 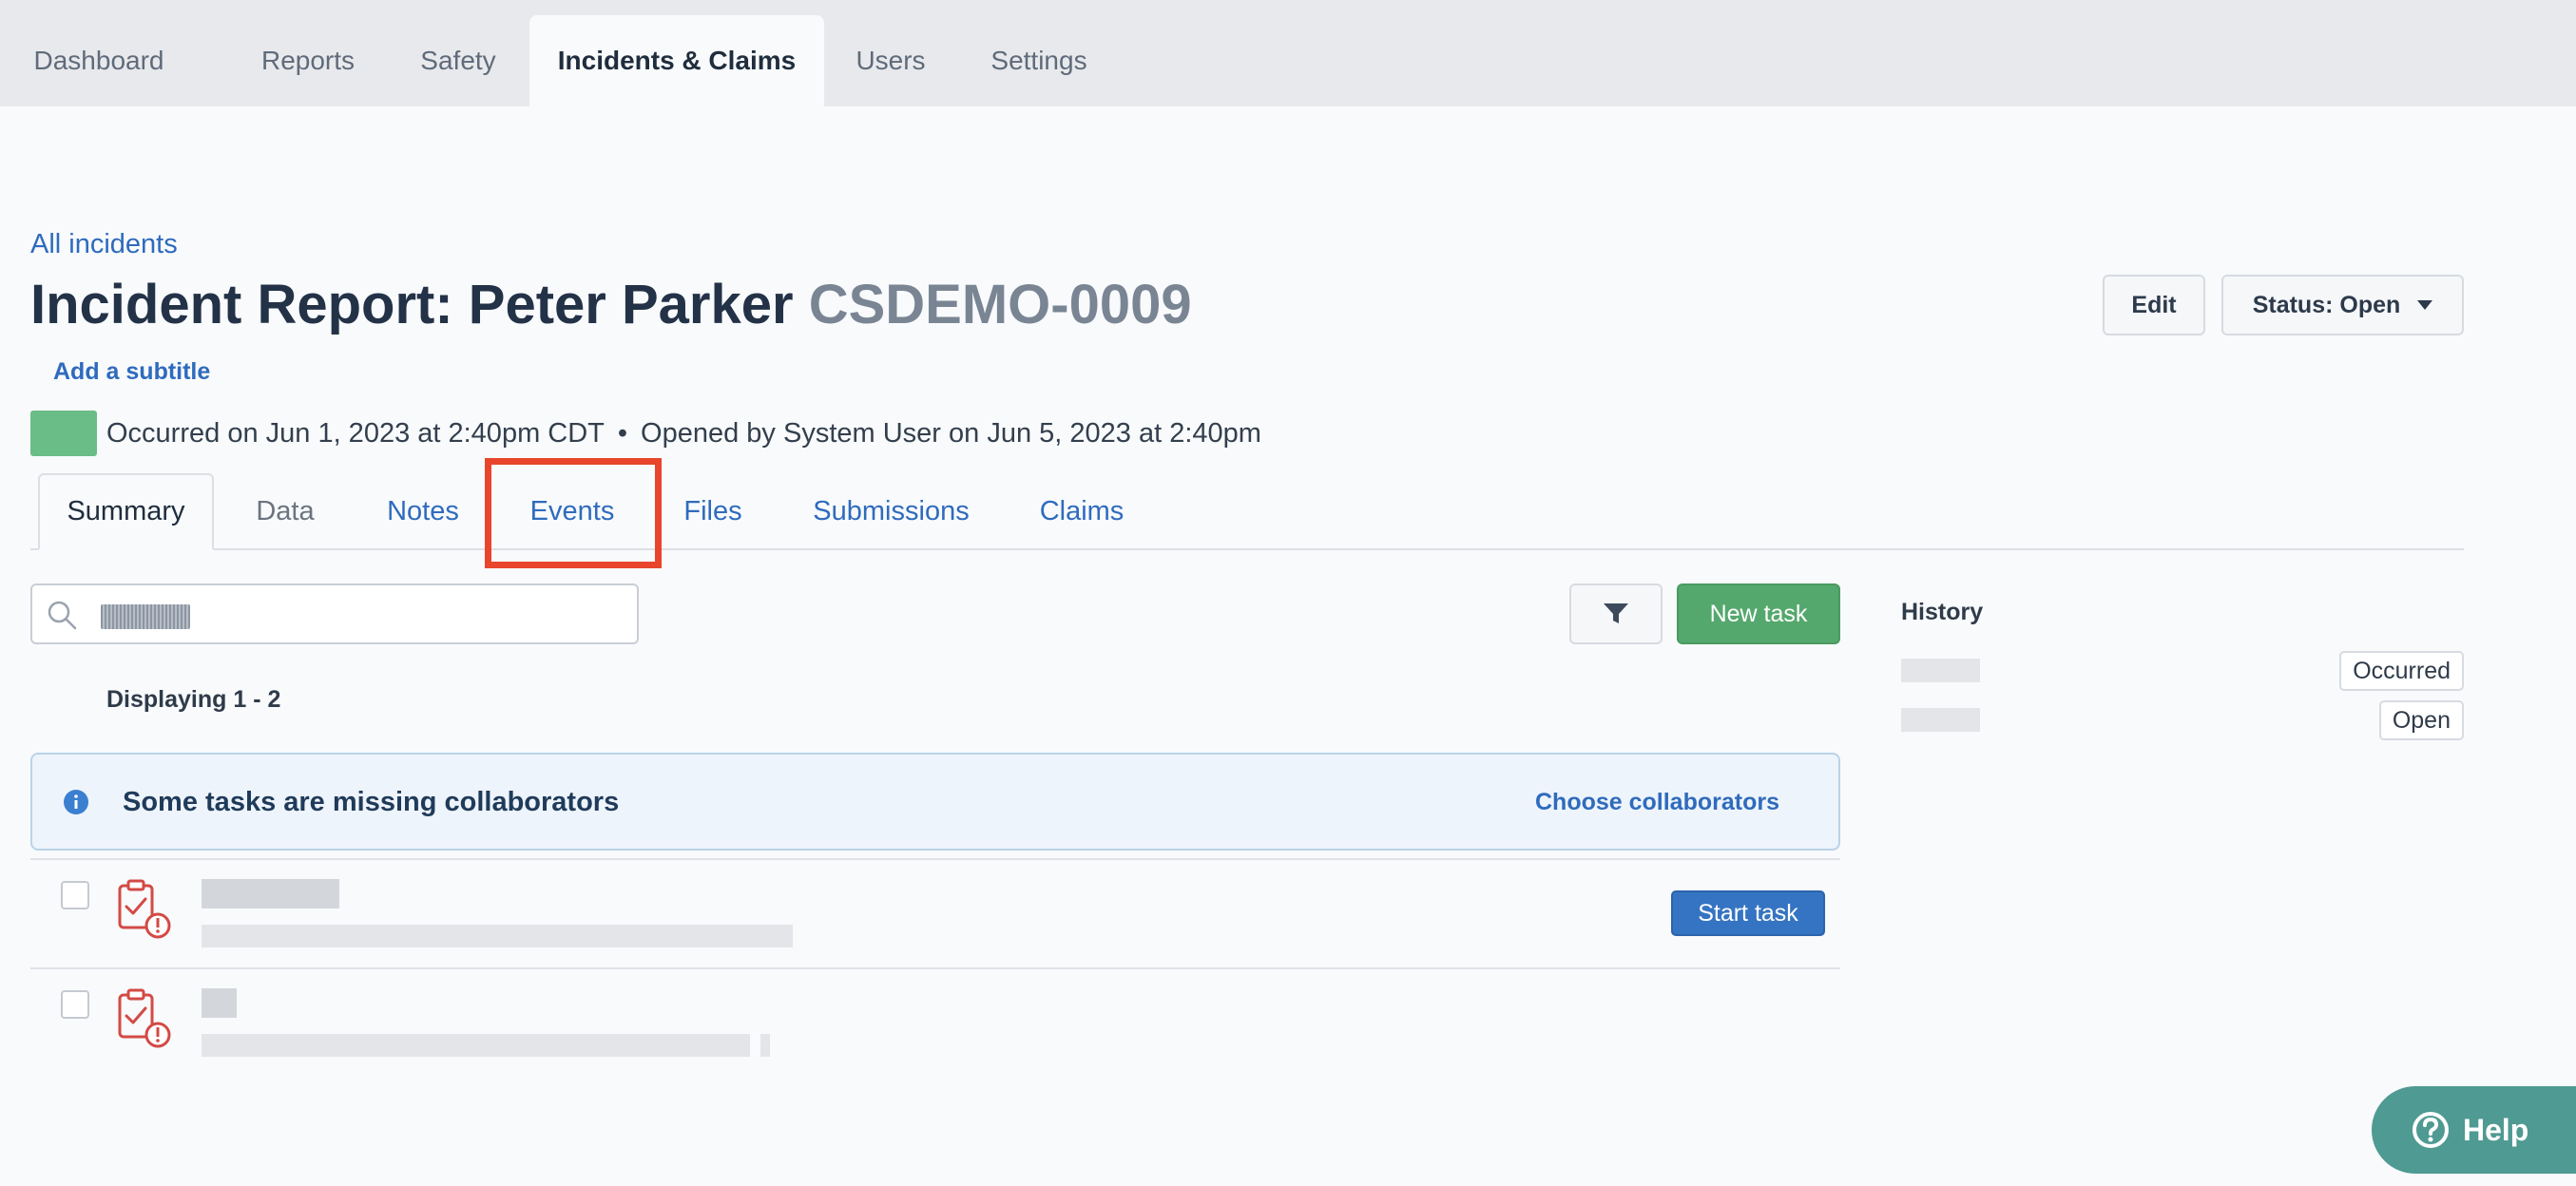 I want to click on status-label: Status: Open, so click(x=2327, y=304).